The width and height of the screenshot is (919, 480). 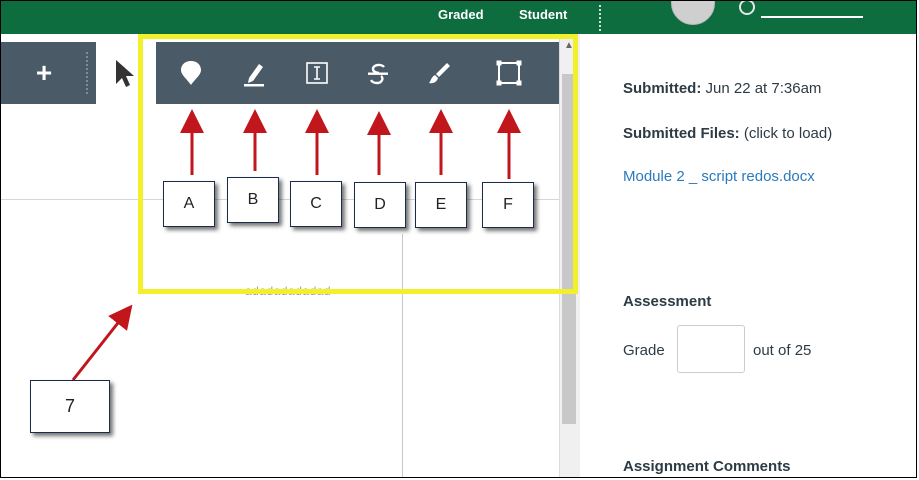 I want to click on callout-a: A, so click(x=189, y=204).